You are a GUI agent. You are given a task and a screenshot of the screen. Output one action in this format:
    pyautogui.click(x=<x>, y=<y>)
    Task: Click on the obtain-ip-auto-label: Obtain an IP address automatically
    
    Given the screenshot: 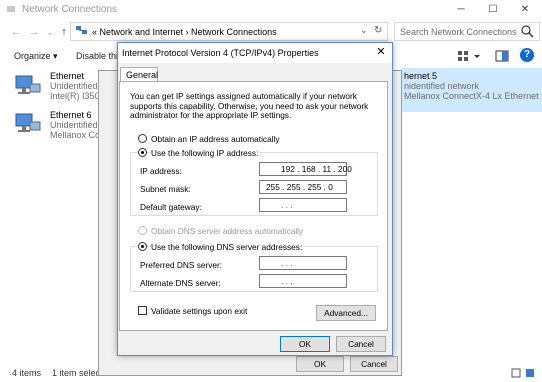 What is the action you would take?
    pyautogui.click(x=215, y=139)
    